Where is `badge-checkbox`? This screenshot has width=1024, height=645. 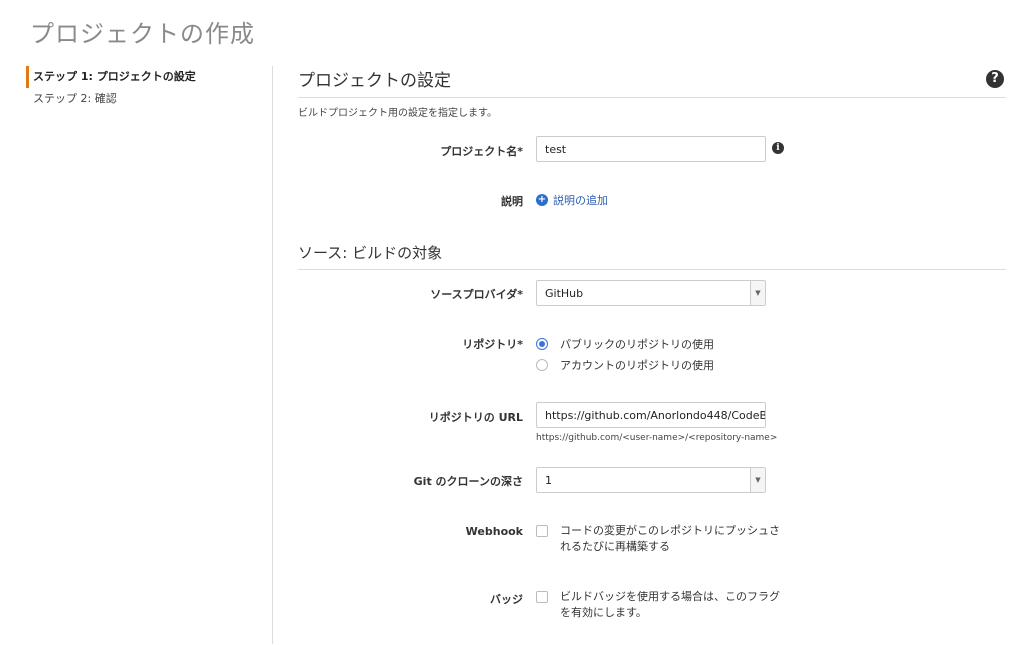 badge-checkbox is located at coordinates (542, 597).